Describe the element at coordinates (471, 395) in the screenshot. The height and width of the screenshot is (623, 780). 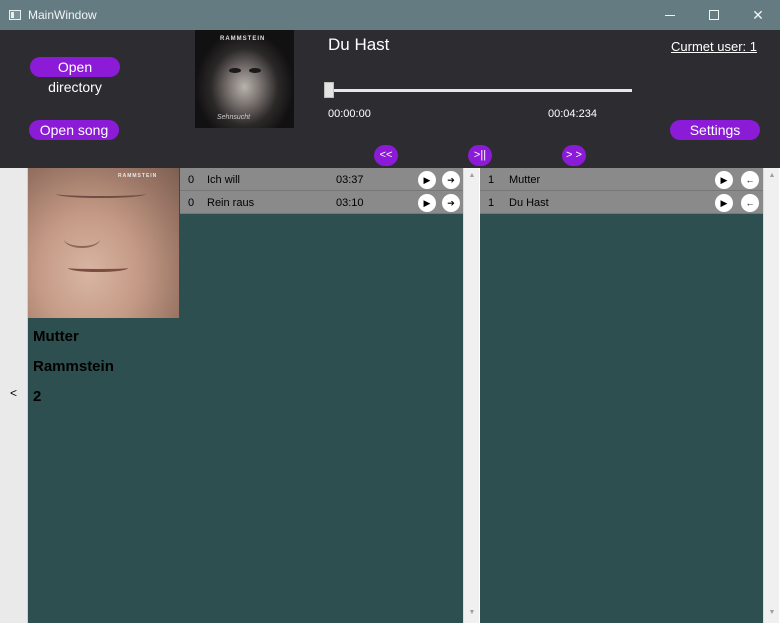
I see `album-list-scrollbar: ▲ ▼` at that location.